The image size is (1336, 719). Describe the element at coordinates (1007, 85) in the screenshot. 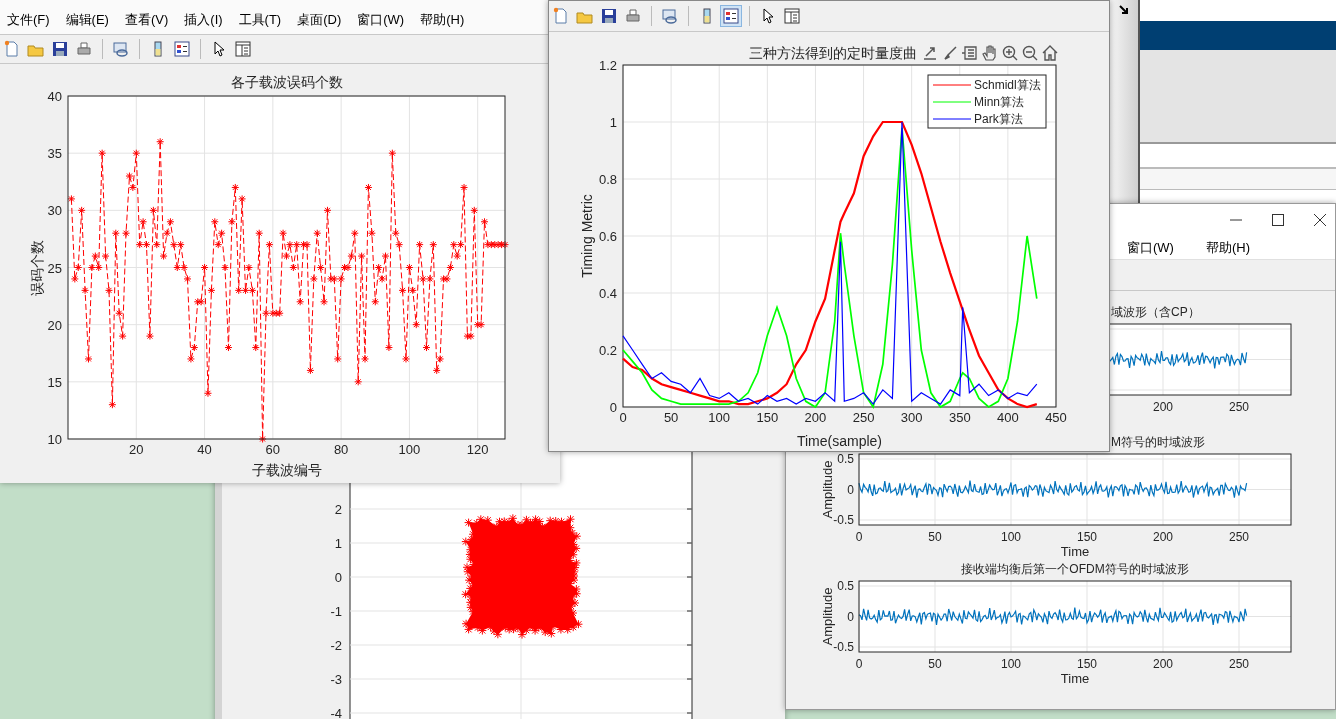

I see `legend-label: Schmidl算法` at that location.